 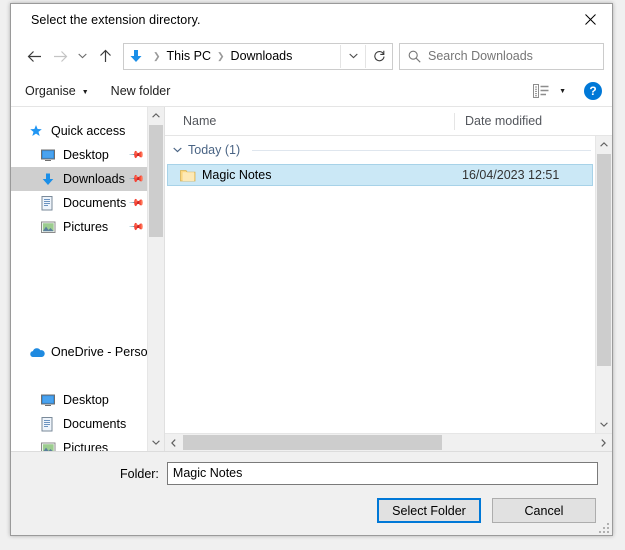 I want to click on forward-button, so click(x=60, y=56).